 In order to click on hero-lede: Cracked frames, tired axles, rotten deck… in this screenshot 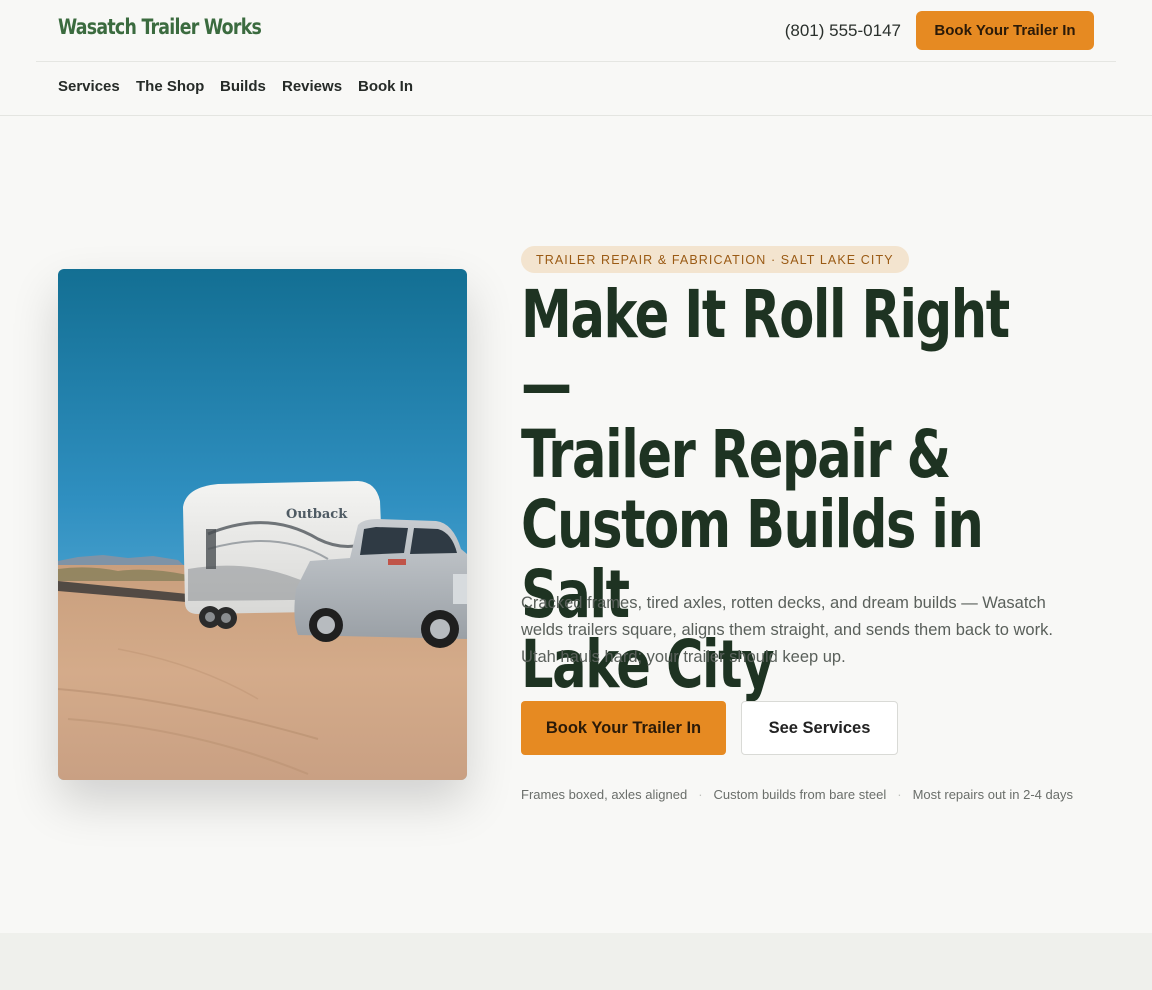, I will do `click(787, 630)`.